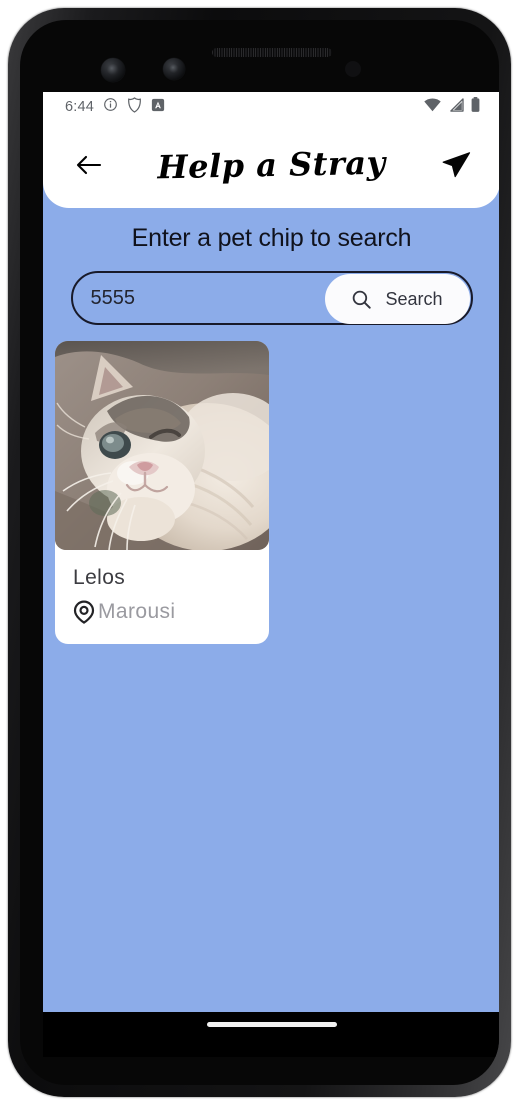  What do you see at coordinates (432, 107) in the screenshot?
I see `wifi-icon` at bounding box center [432, 107].